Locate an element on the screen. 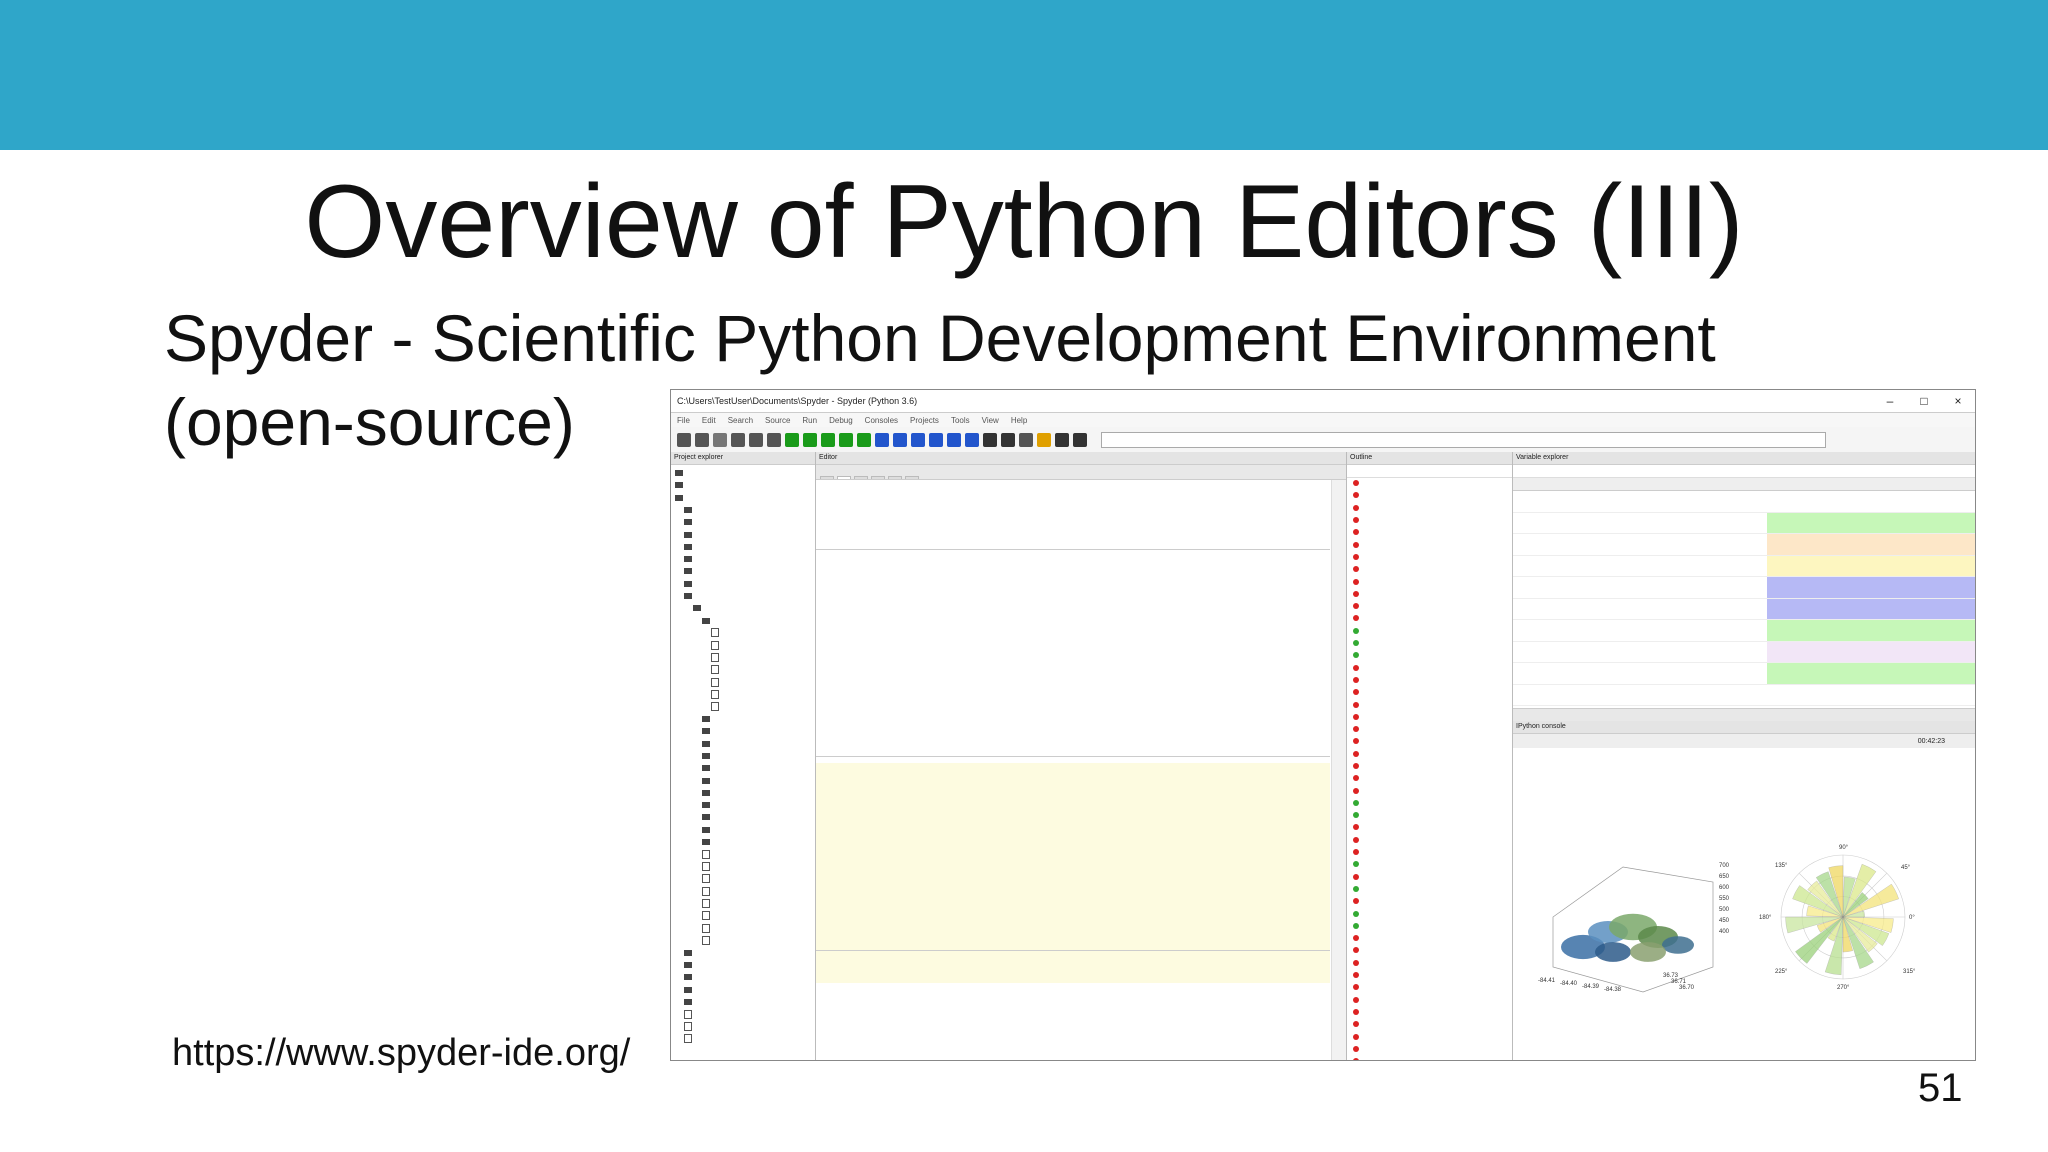 The height and width of the screenshot is (1152, 2048). menu-item: Projects is located at coordinates (924, 420).